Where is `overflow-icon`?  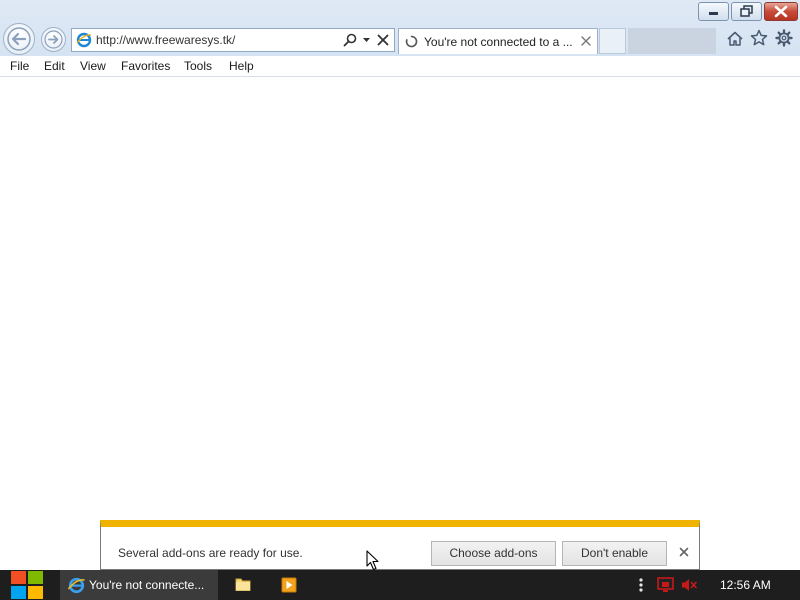
overflow-icon is located at coordinates (641, 585).